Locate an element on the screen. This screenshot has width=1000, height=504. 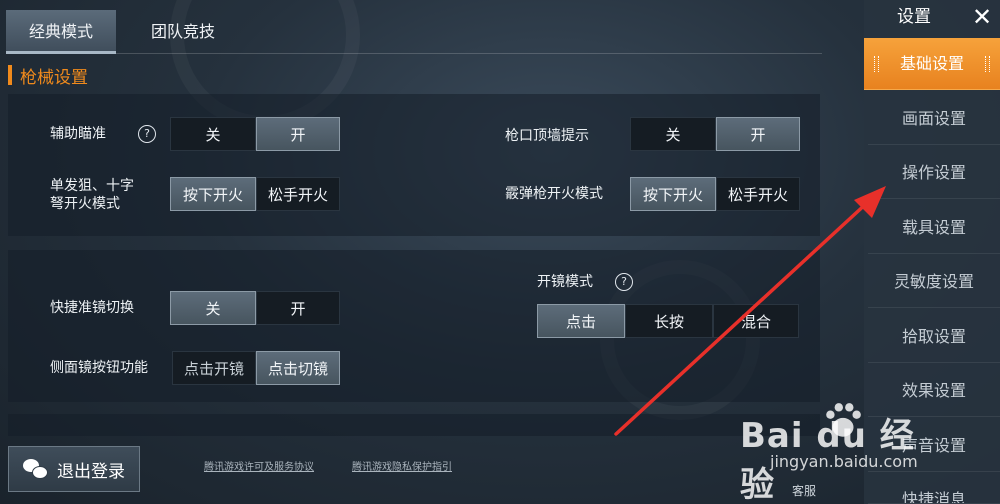
aim-assist-off-option: 关 is located at coordinates (213, 134).